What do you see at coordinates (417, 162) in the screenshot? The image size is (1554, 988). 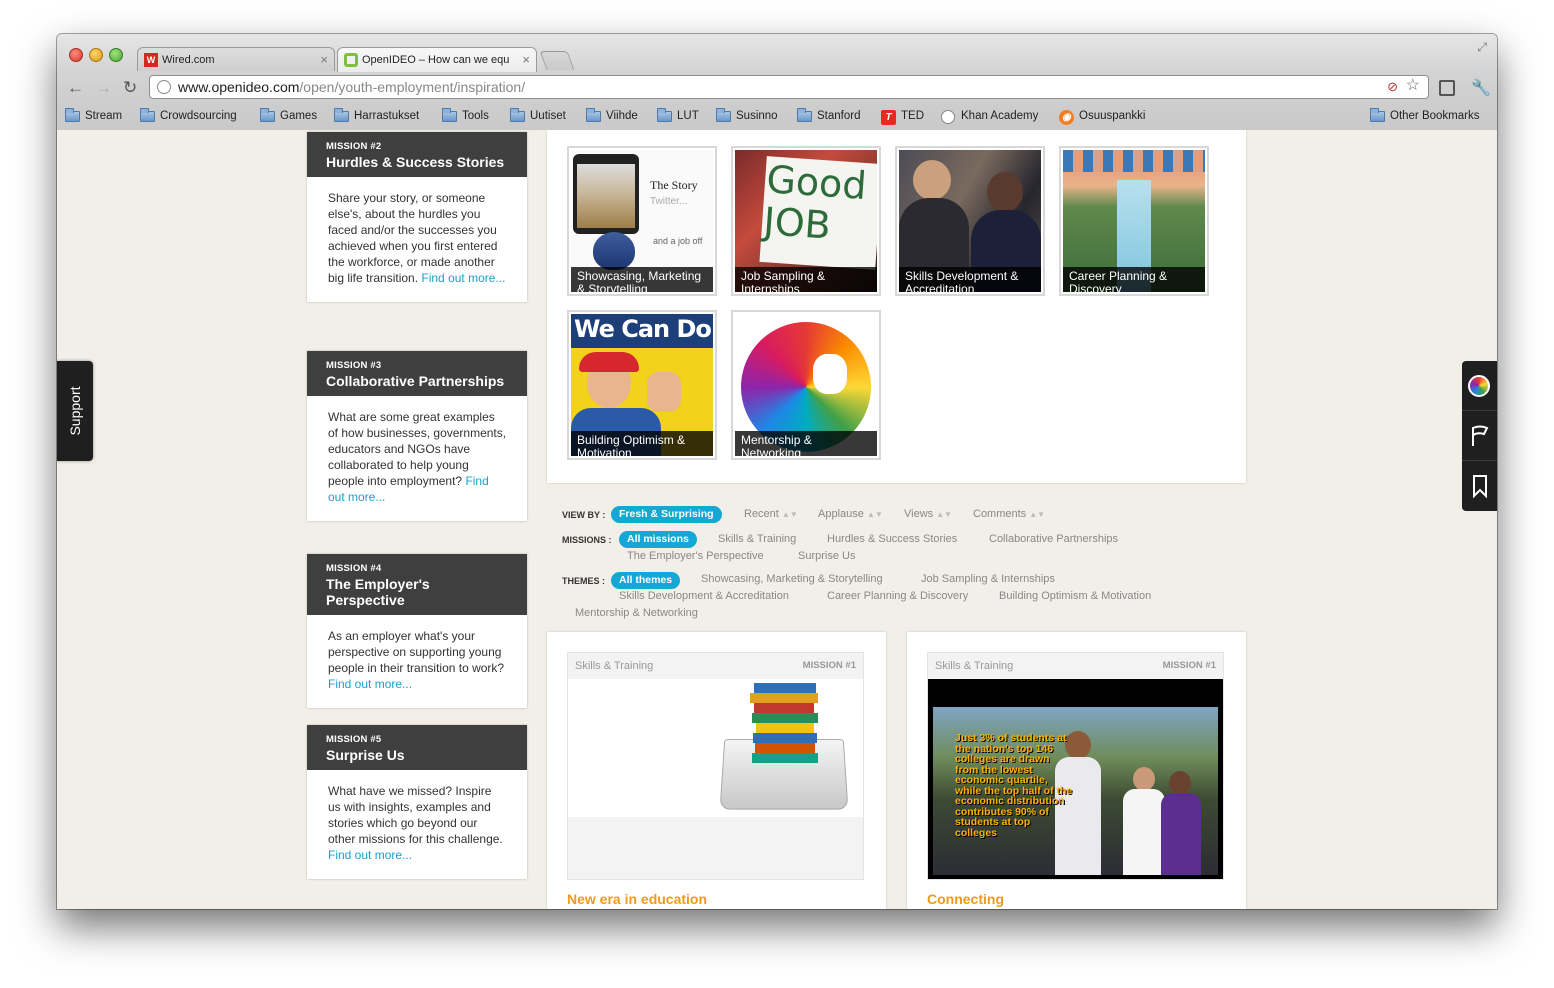 I see `mission-title: Hurdles & Success Stories` at bounding box center [417, 162].